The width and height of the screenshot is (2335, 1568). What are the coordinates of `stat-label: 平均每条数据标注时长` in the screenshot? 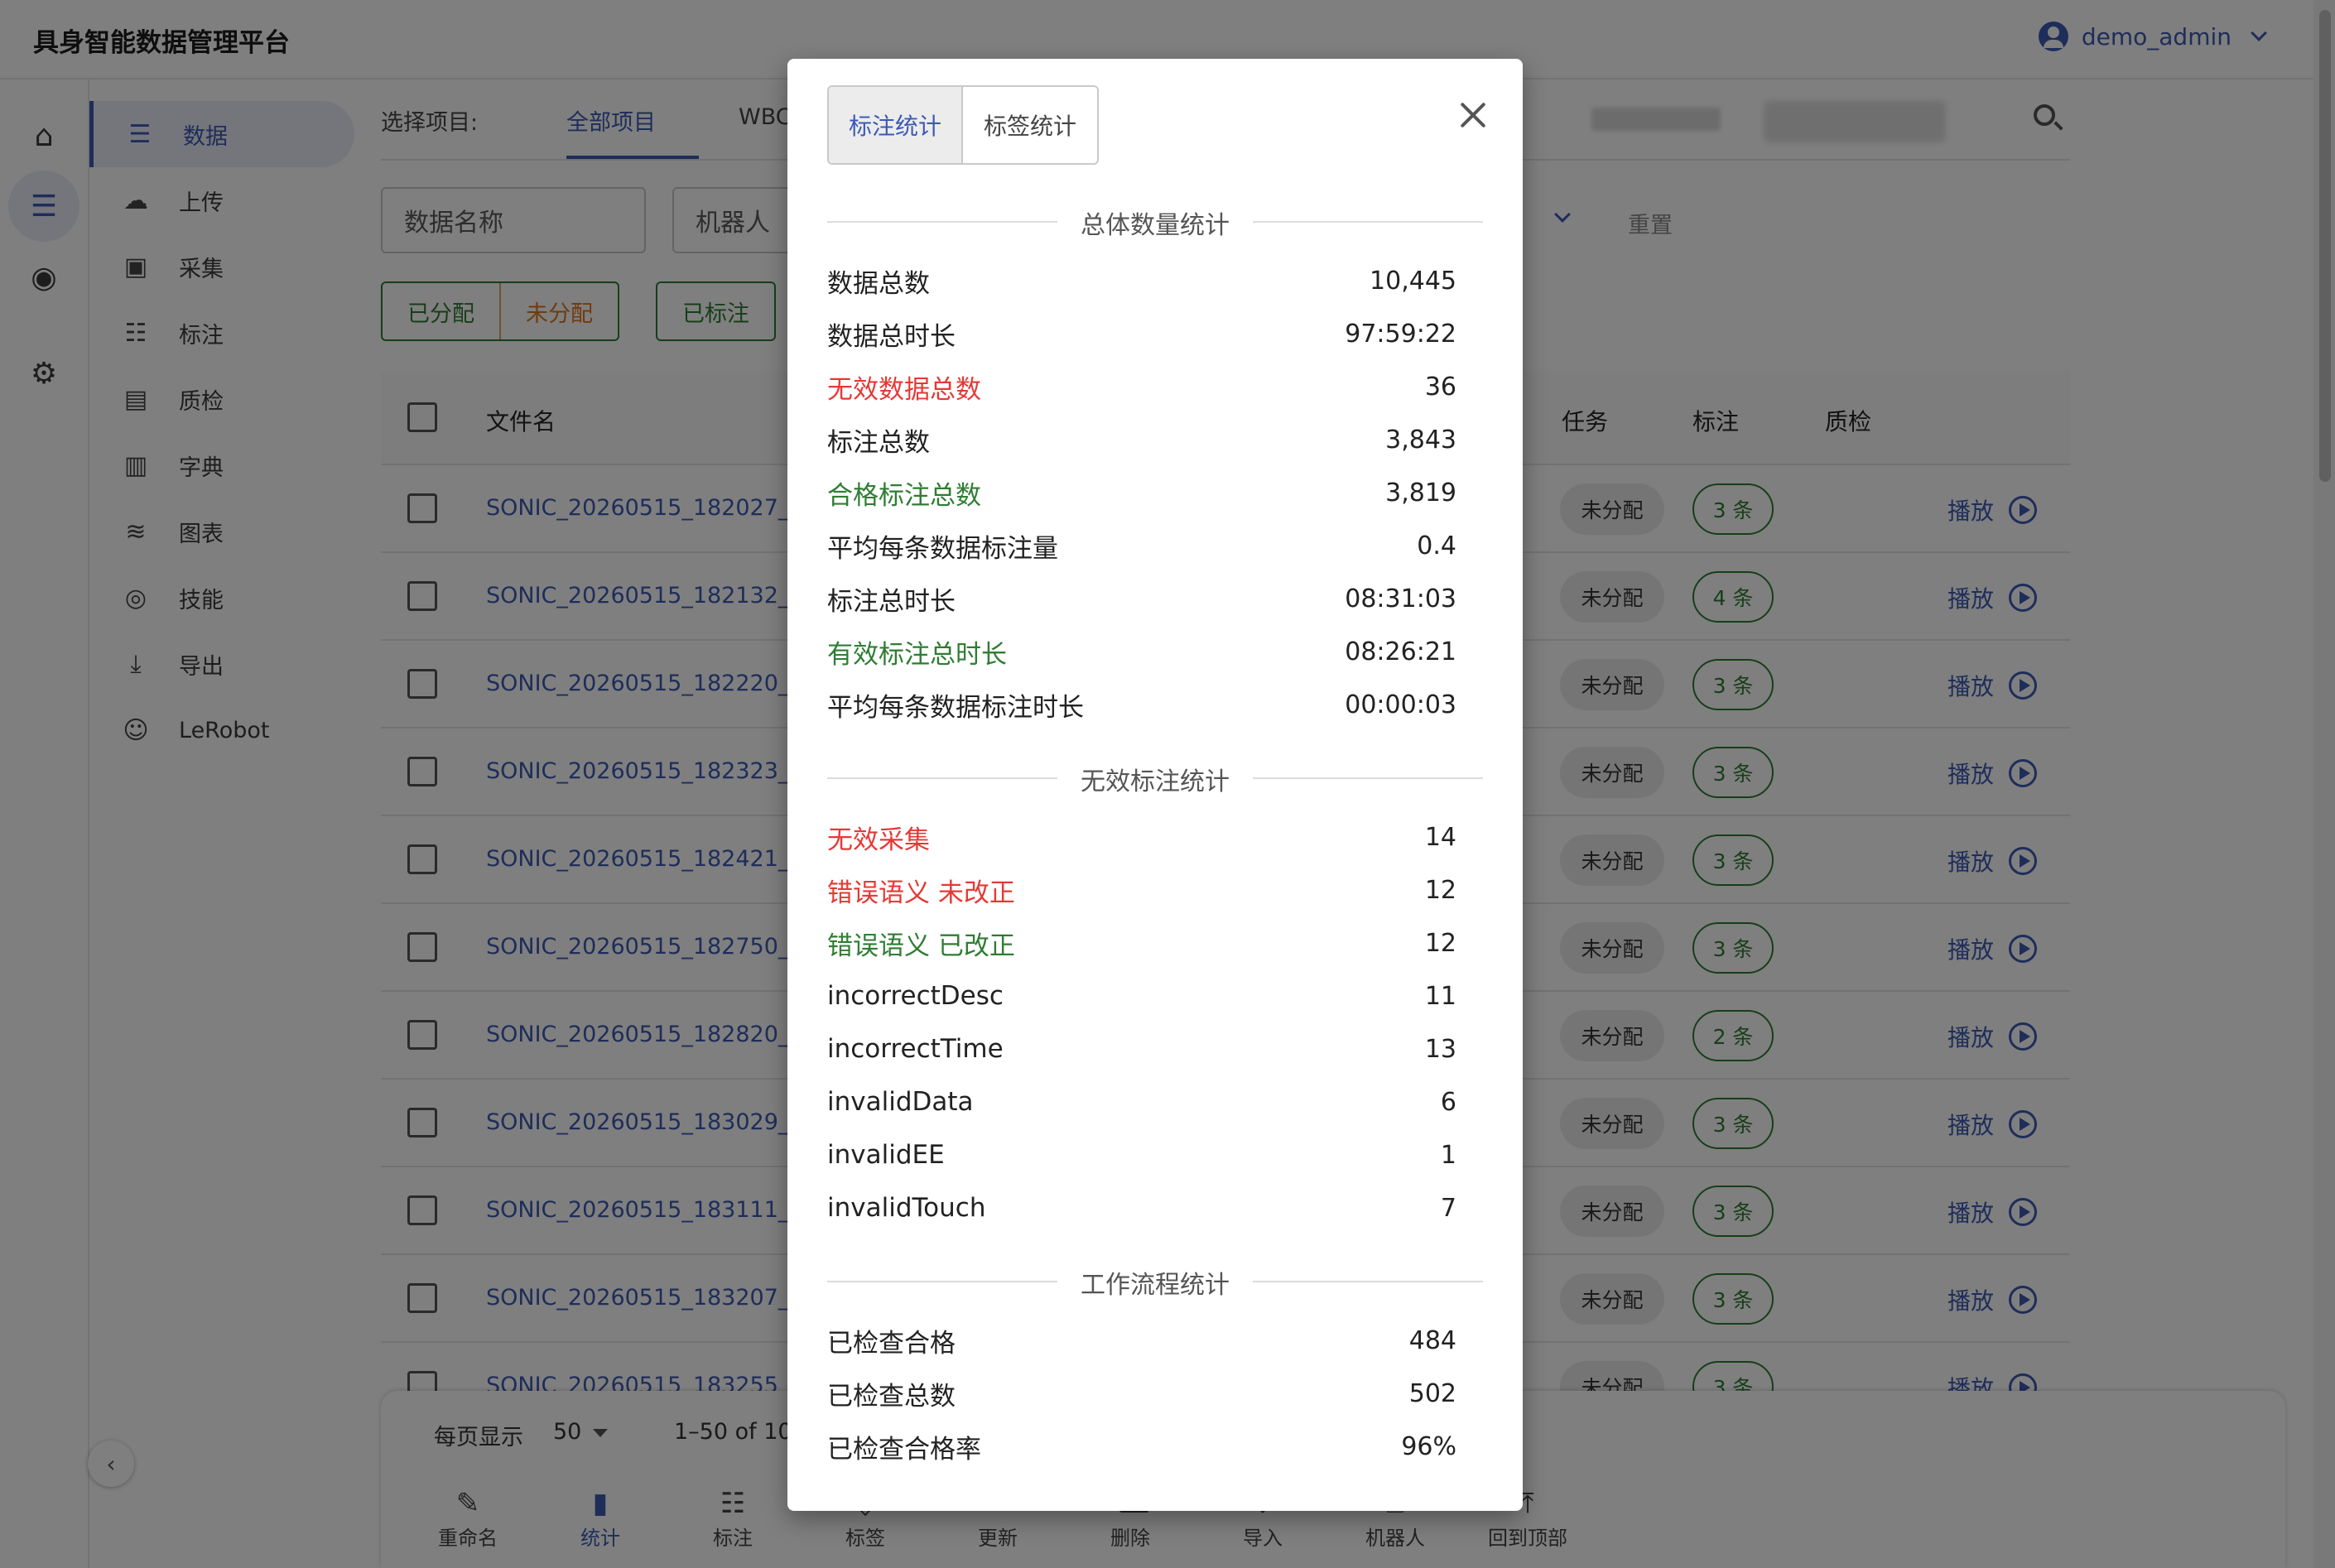 It's located at (956, 707).